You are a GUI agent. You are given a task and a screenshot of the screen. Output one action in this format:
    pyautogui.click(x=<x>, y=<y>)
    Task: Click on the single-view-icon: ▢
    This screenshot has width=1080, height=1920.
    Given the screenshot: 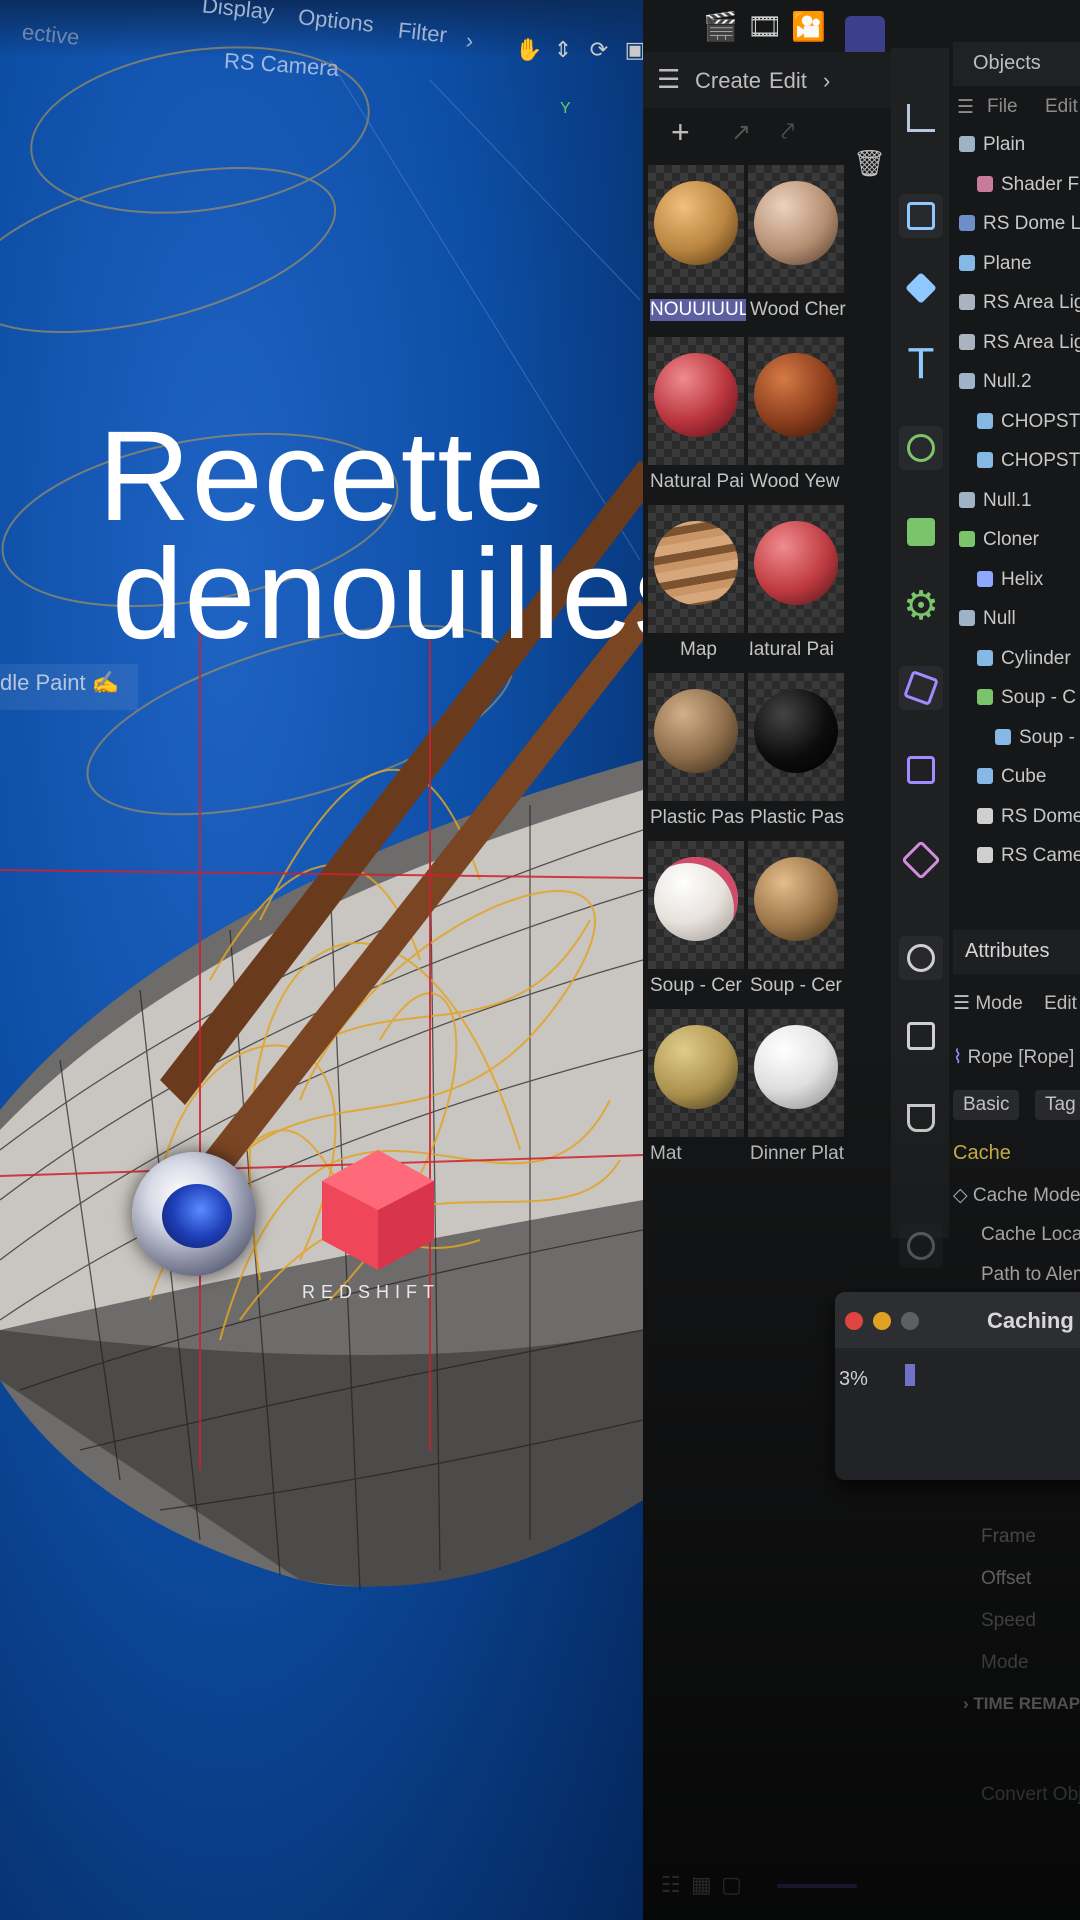 What is the action you would take?
    pyautogui.click(x=731, y=1885)
    